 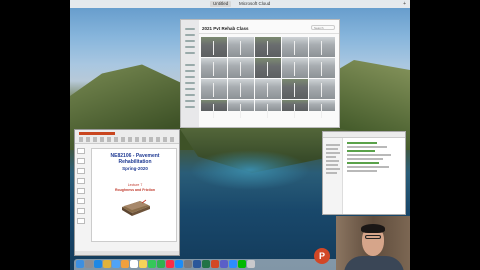 What do you see at coordinates (233, 264) in the screenshot?
I see `zoom-icon` at bounding box center [233, 264].